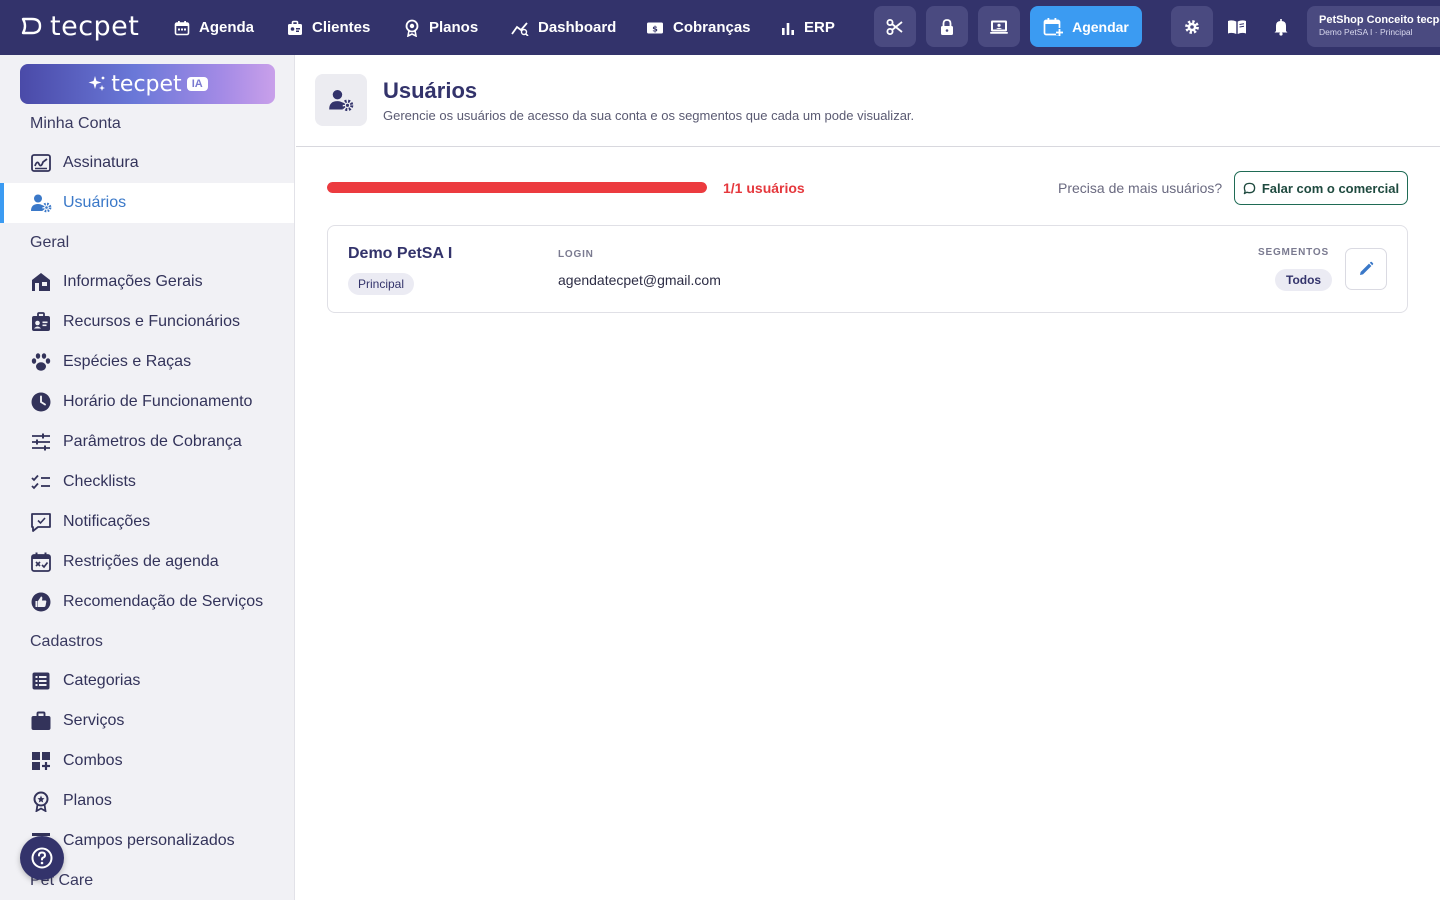  I want to click on nav-cobrancas: $ Cobranças, so click(698, 27).